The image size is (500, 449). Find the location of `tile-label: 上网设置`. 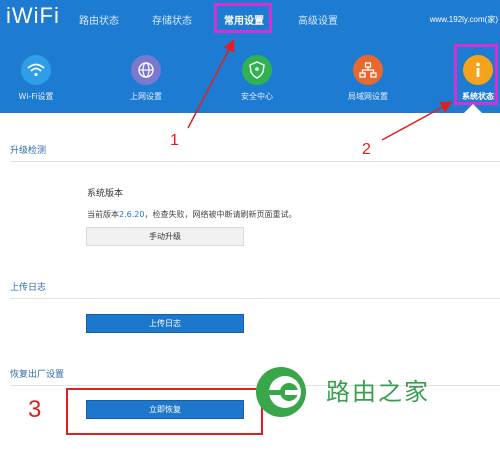

tile-label: 上网设置 is located at coordinates (146, 96).